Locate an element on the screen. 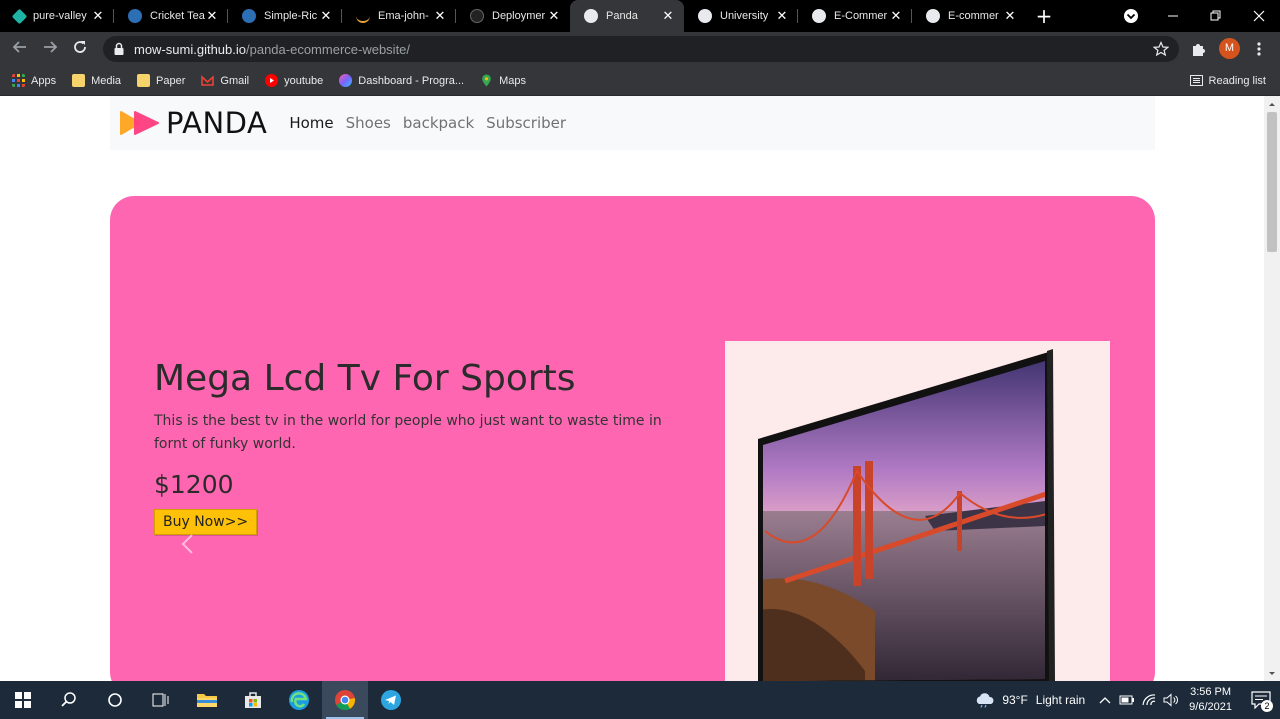  nav-shoes: Shoes is located at coordinates (368, 123).